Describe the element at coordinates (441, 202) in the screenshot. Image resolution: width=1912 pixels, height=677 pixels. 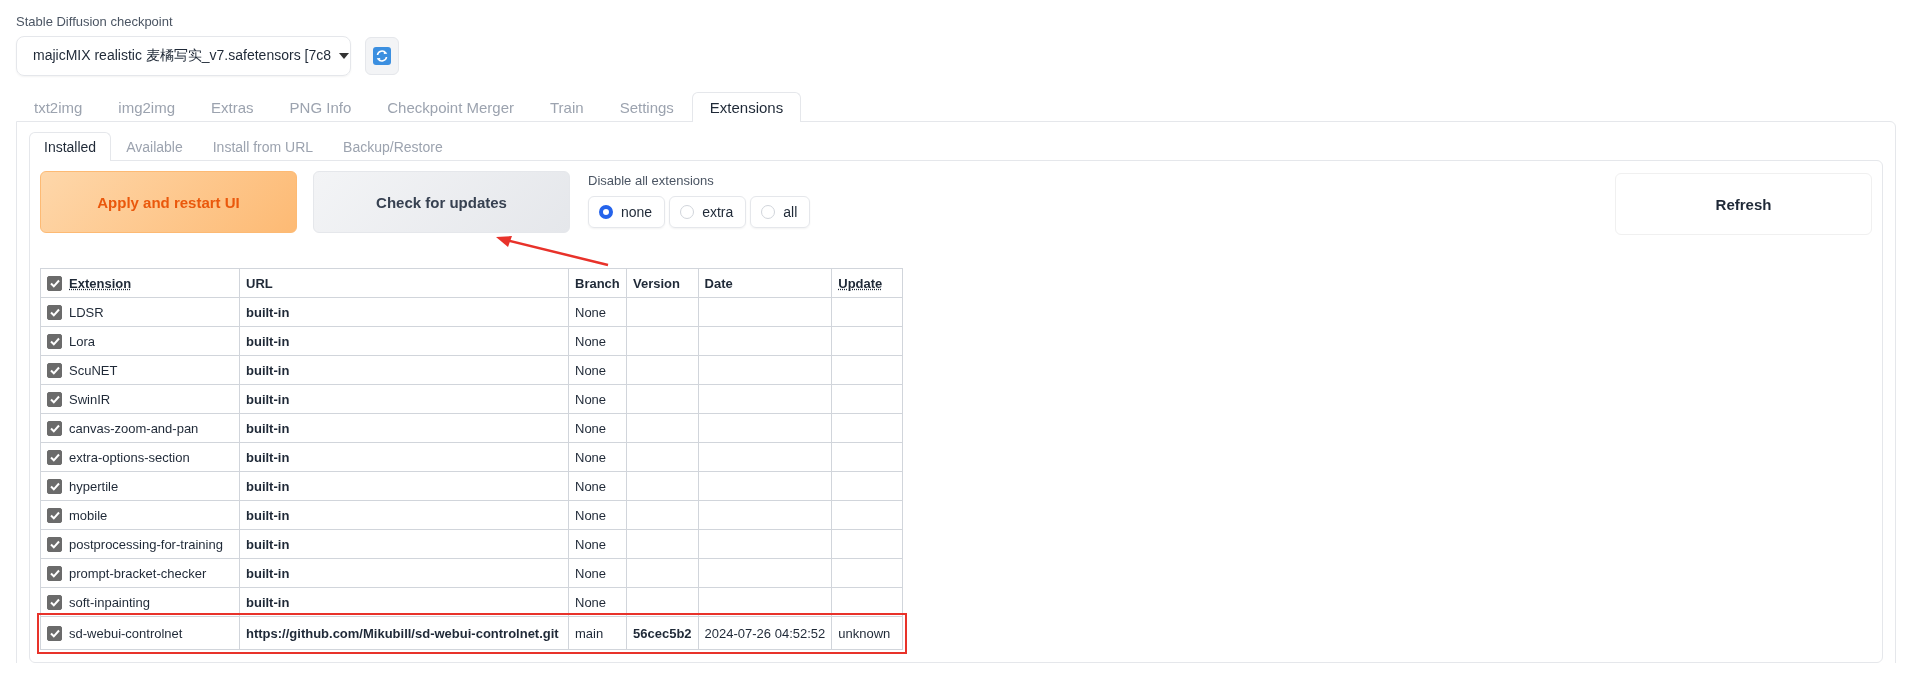
I see `check-updates-button: Check for updates` at that location.